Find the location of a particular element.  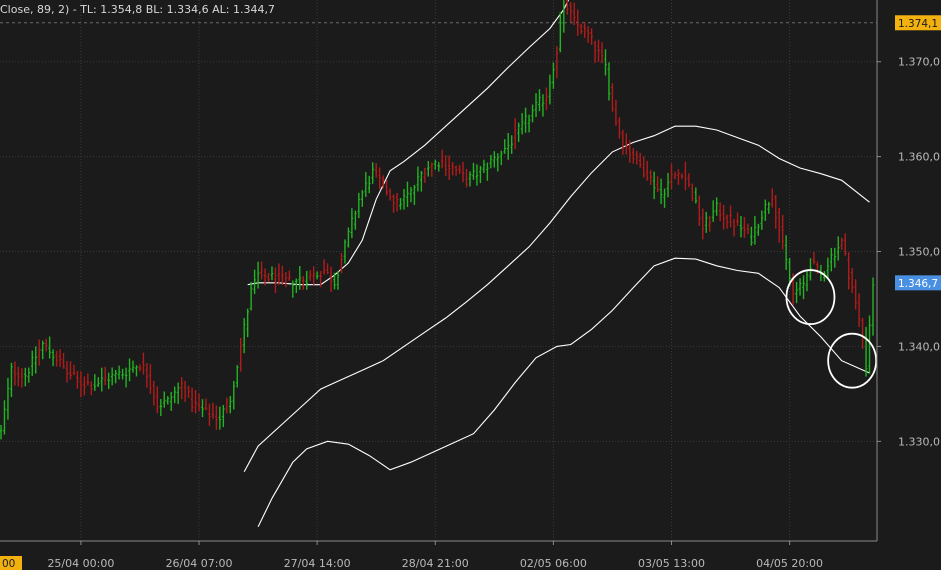

last-price-badge-text: 1.346,7 is located at coordinates (918, 284).